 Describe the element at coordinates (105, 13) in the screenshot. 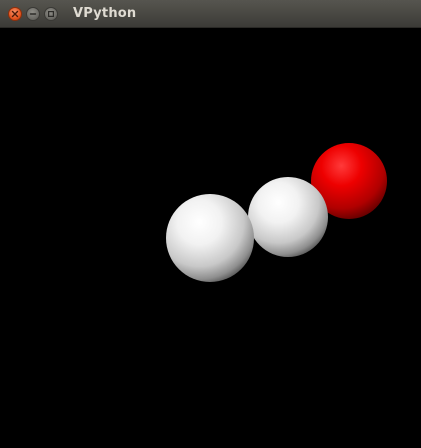

I see `window-title: VPython` at that location.